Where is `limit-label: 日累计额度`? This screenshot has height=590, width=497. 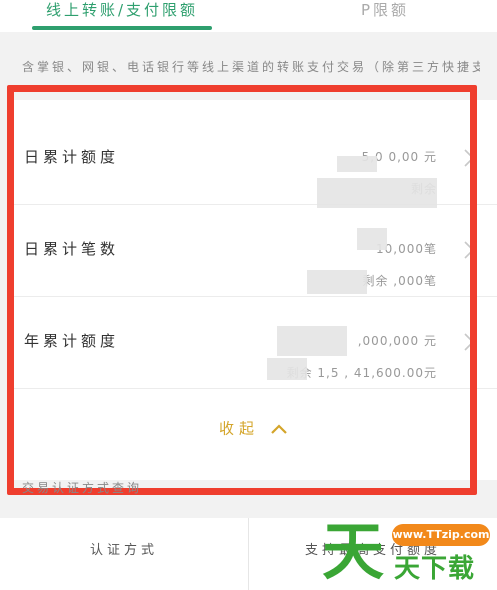 limit-label: 日累计额度 is located at coordinates (72, 157).